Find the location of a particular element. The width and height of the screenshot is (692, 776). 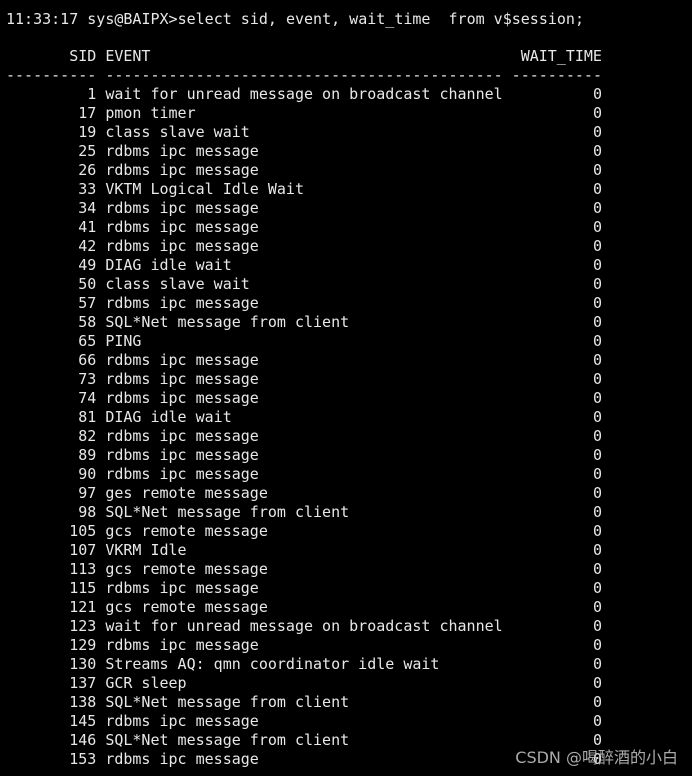

cell-sid: 74 is located at coordinates (87, 398).